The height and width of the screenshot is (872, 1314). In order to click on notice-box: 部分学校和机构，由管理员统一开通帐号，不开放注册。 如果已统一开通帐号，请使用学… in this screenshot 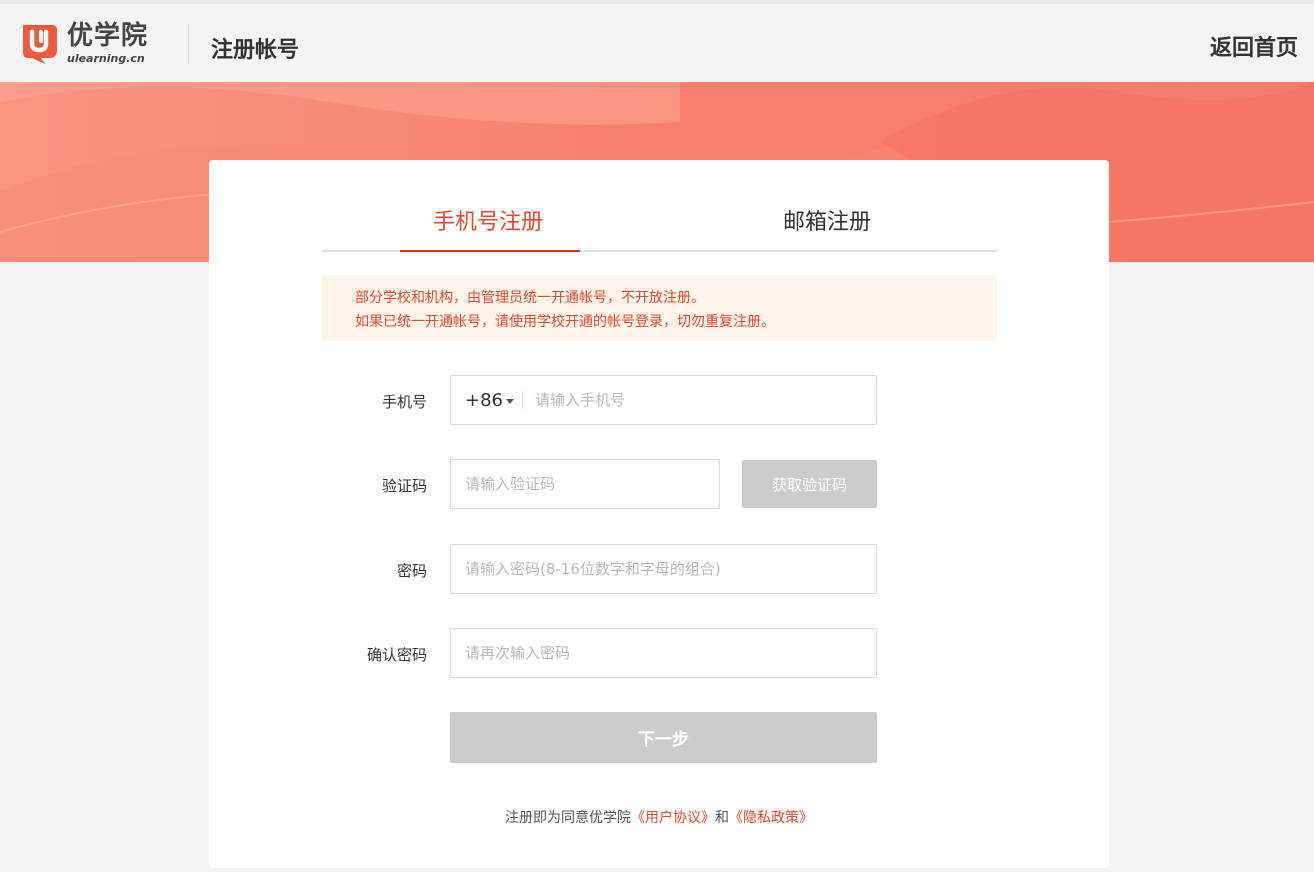, I will do `click(659, 308)`.